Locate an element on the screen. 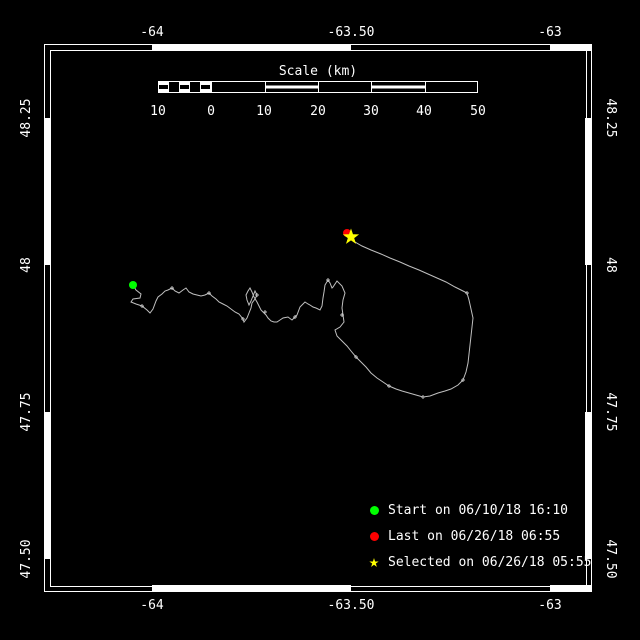 Image resolution: width=640 pixels, height=640 pixels. lat-tick-right-47.75: 47.75 is located at coordinates (610, 412).